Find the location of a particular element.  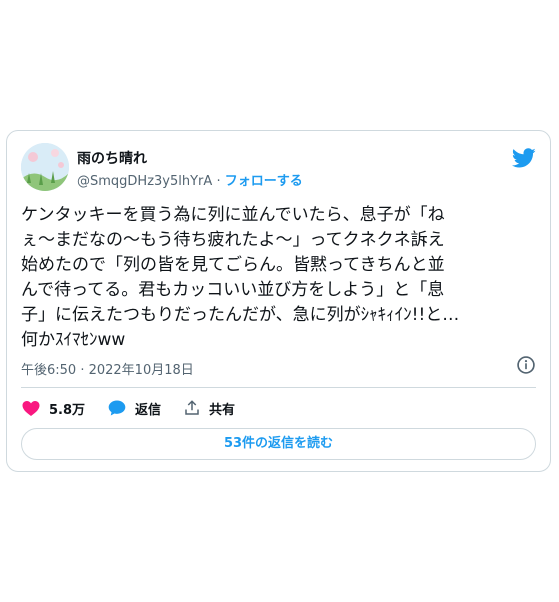

like-button: 5.8万 is located at coordinates (53, 408).